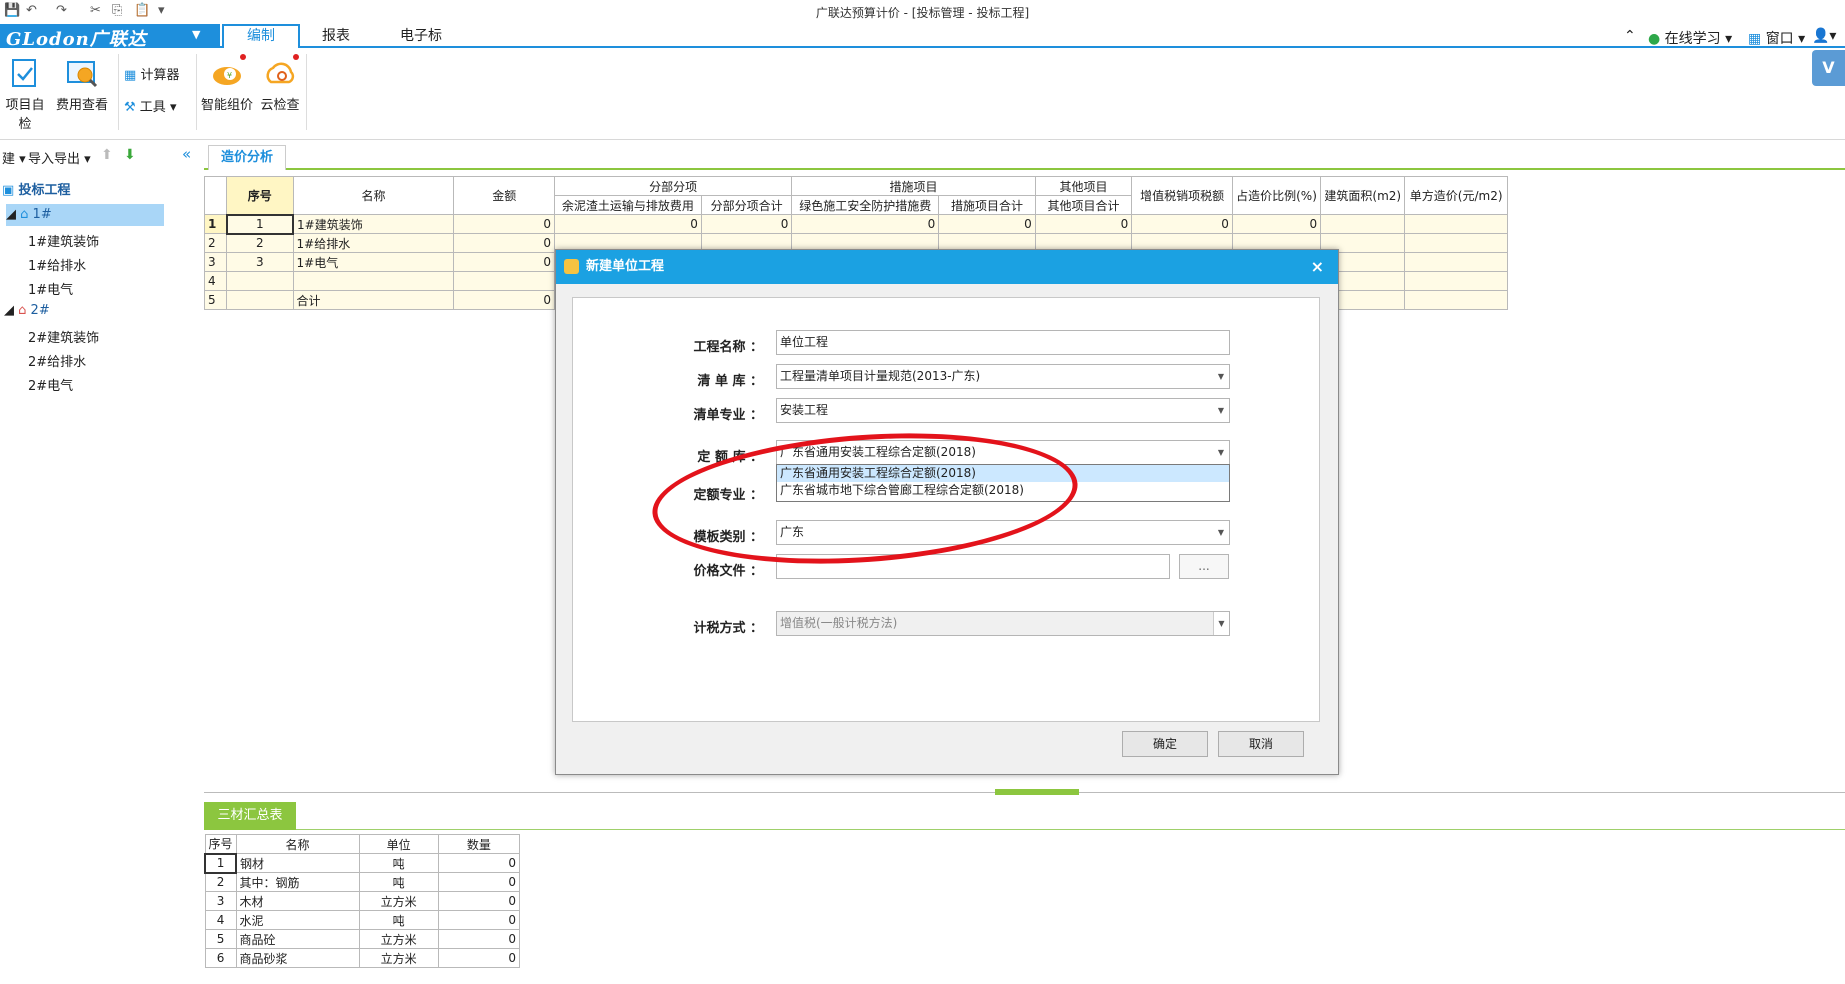 The height and width of the screenshot is (984, 1845). I want to click on cancel-button: 取消, so click(1261, 744).